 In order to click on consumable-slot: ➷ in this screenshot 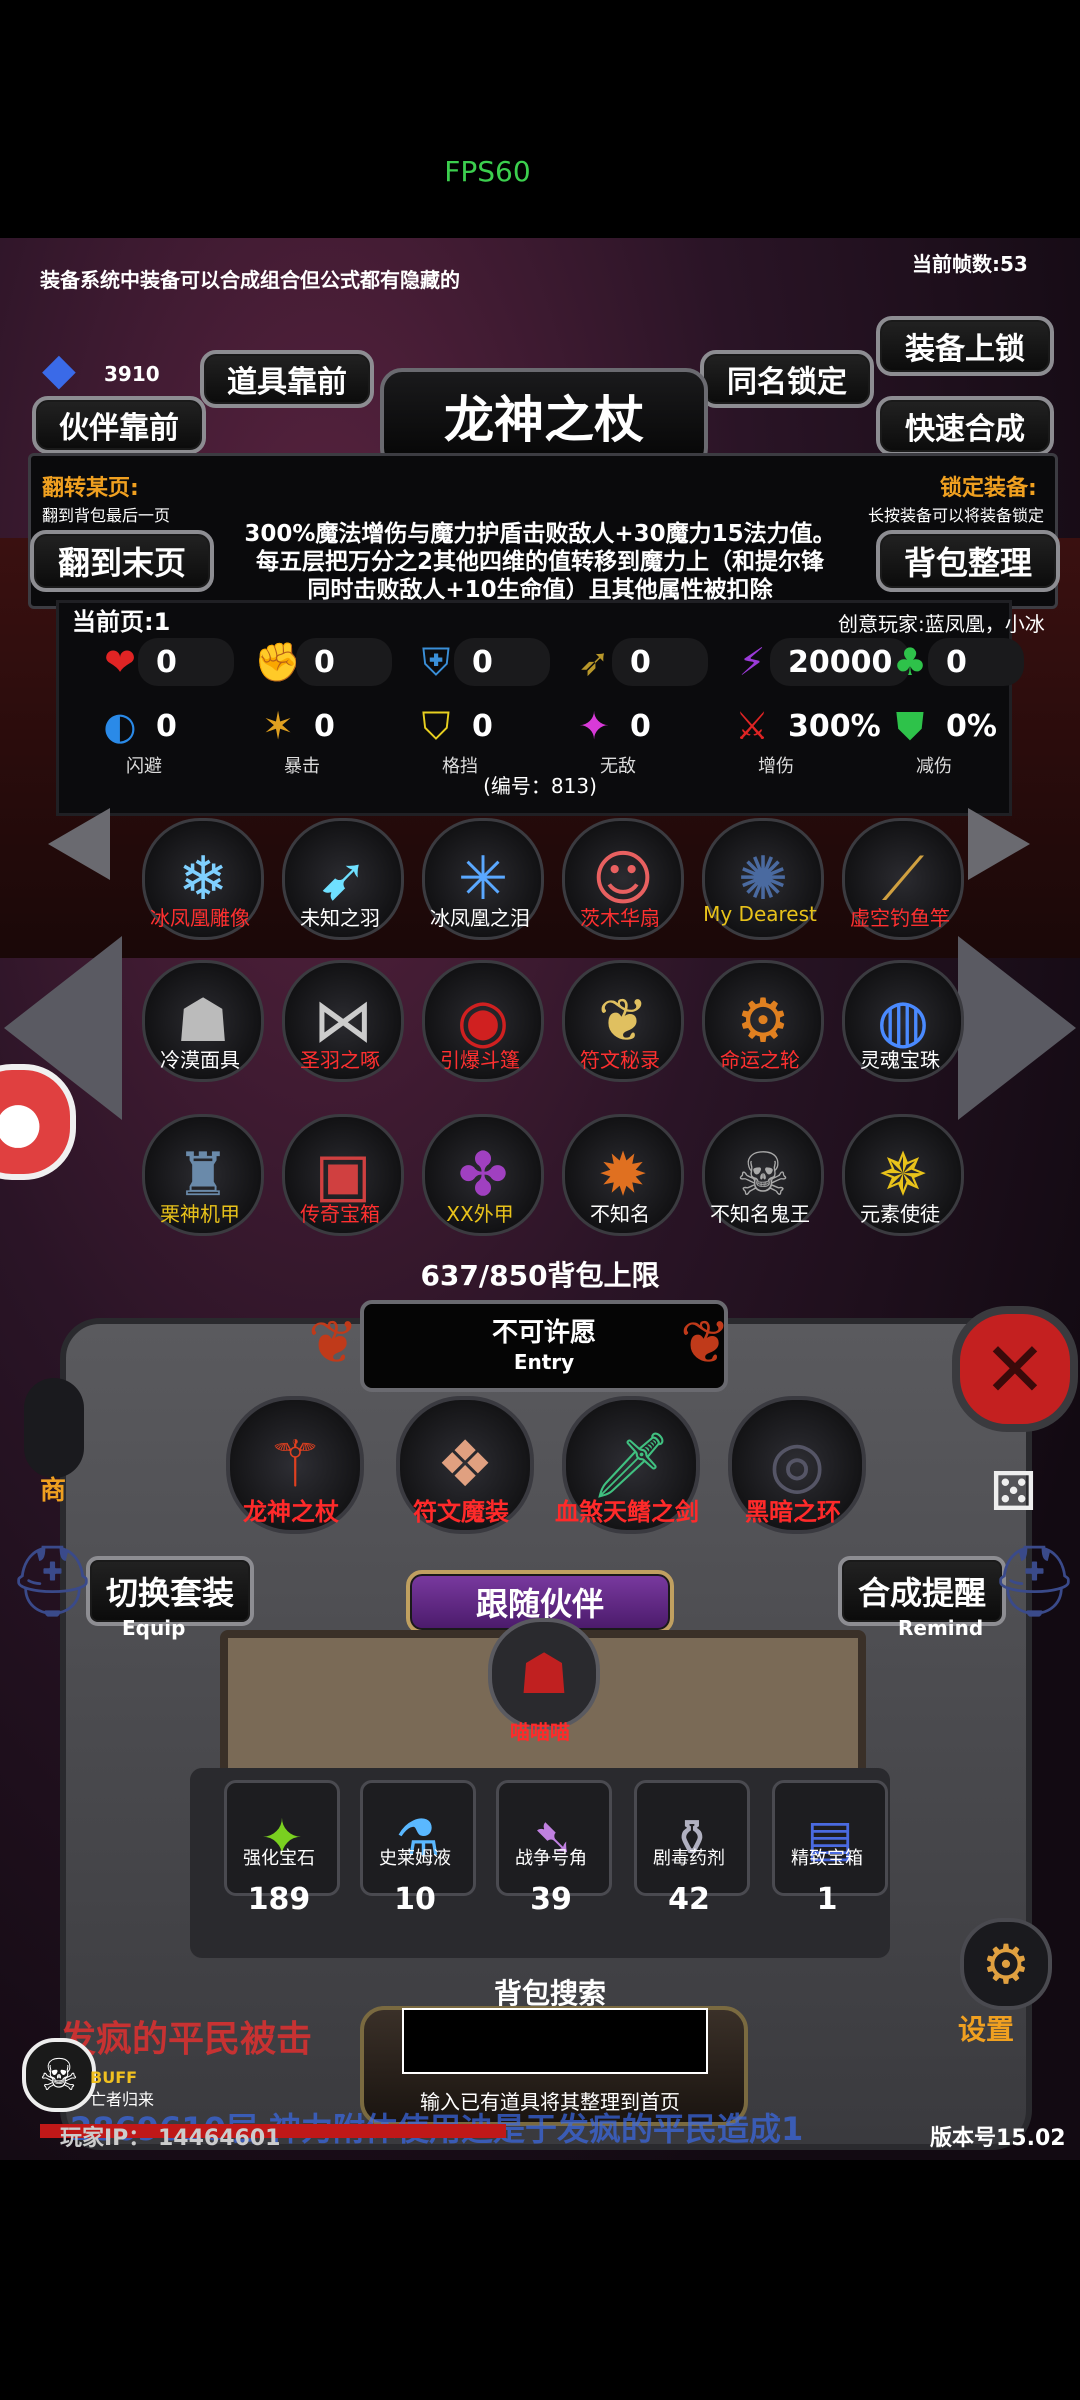, I will do `click(554, 1838)`.